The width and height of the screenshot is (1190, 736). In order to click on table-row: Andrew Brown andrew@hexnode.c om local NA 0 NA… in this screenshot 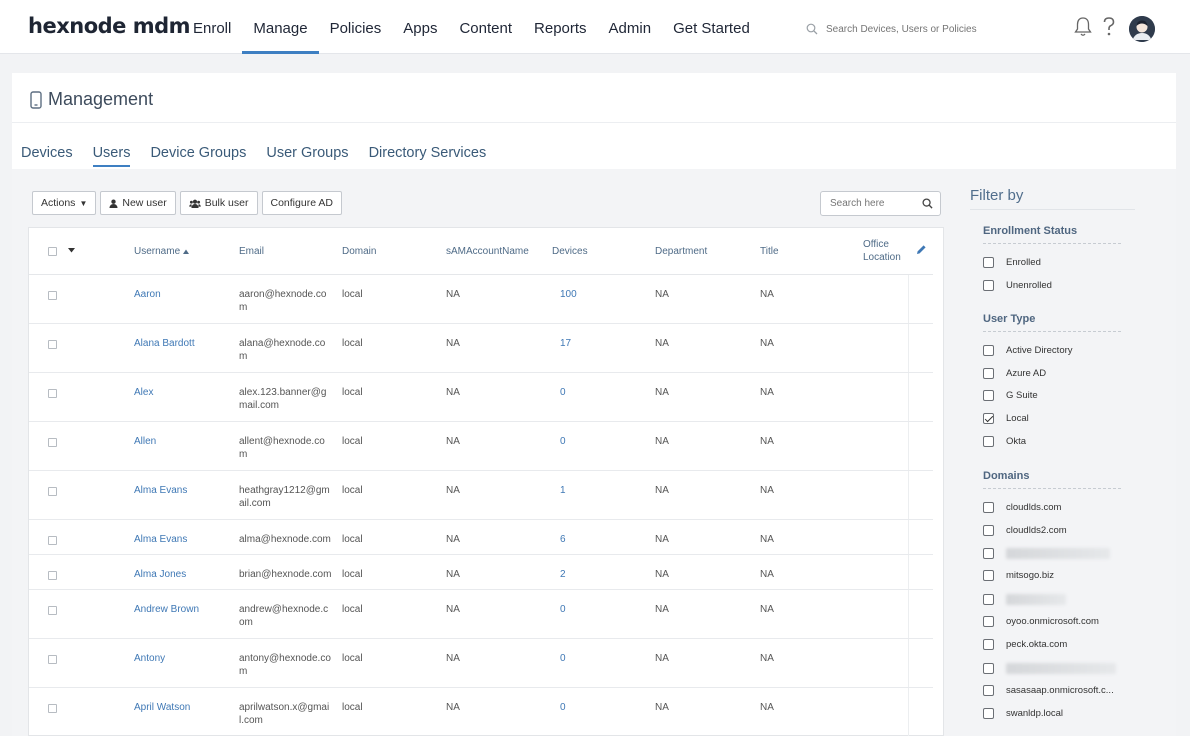, I will do `click(481, 614)`.